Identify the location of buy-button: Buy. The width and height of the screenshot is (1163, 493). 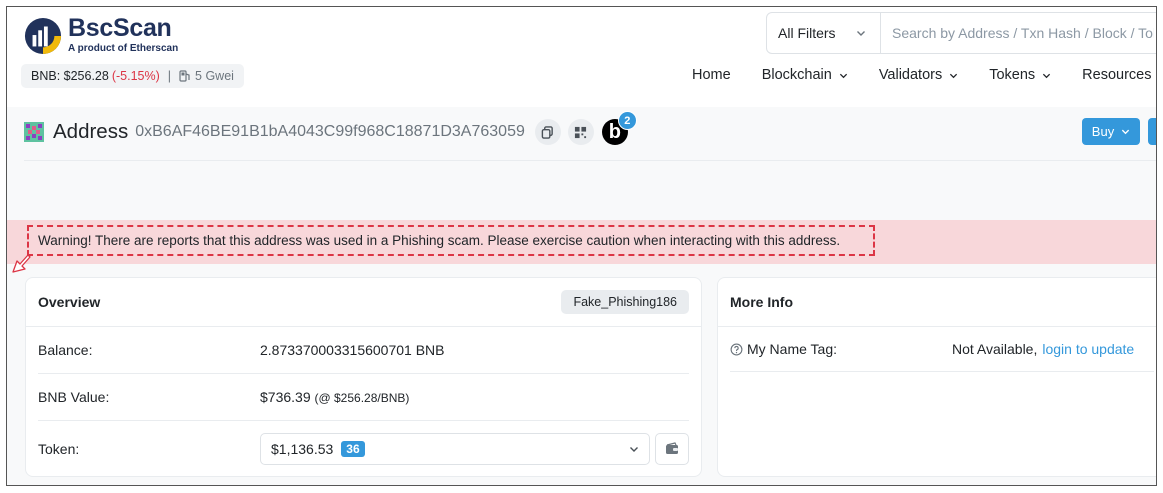
(1111, 131).